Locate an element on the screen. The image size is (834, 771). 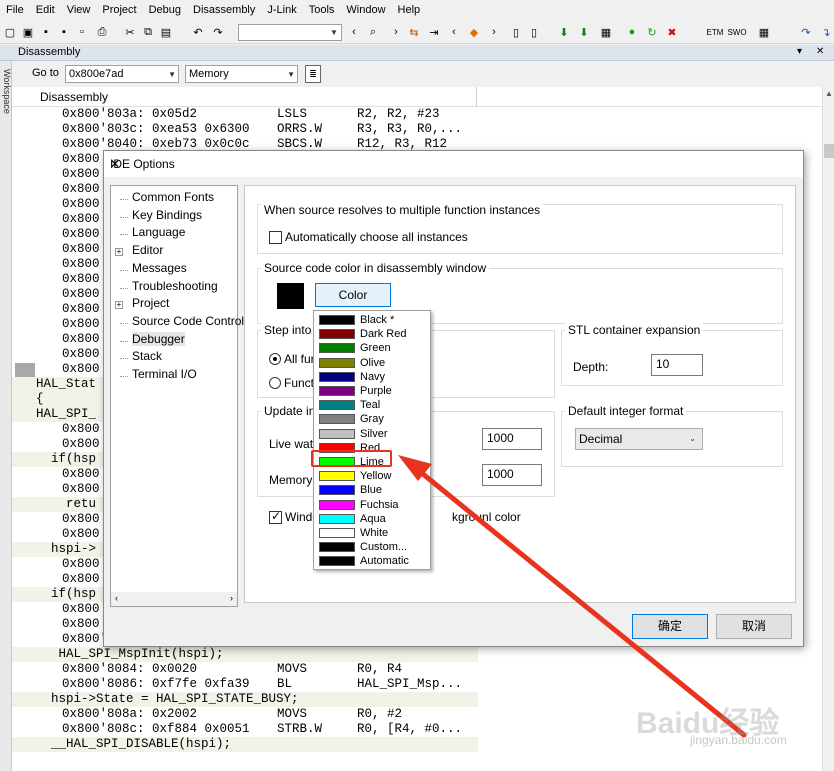
live-watch-input: 1000 is located at coordinates (512, 439).